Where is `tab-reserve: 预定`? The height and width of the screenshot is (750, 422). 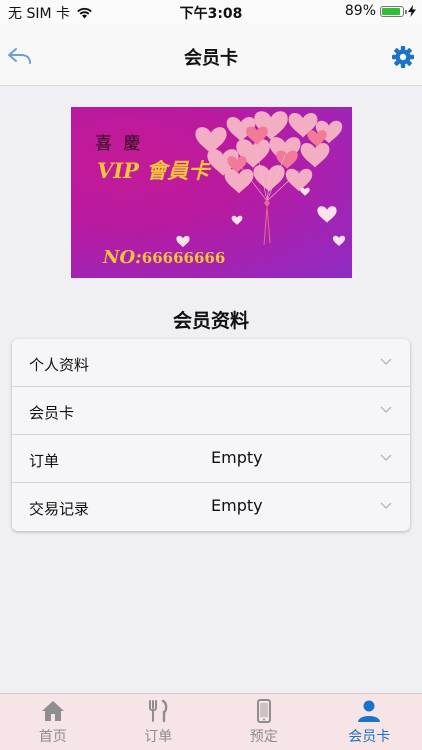 tab-reserve: 预定 is located at coordinates (264, 722).